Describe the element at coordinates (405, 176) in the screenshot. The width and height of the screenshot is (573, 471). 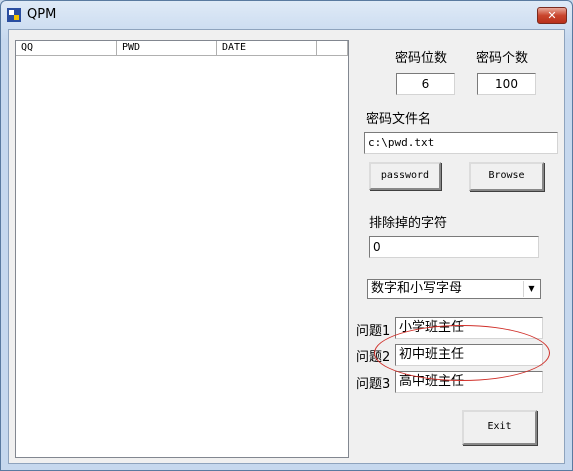
I see `password-button: password` at that location.